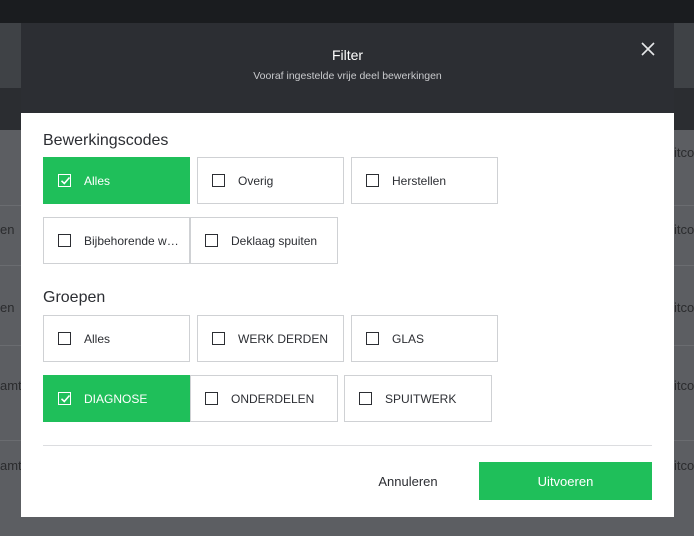 Image resolution: width=694 pixels, height=536 pixels. I want to click on option-label: WERK DERDEN, so click(283, 338).